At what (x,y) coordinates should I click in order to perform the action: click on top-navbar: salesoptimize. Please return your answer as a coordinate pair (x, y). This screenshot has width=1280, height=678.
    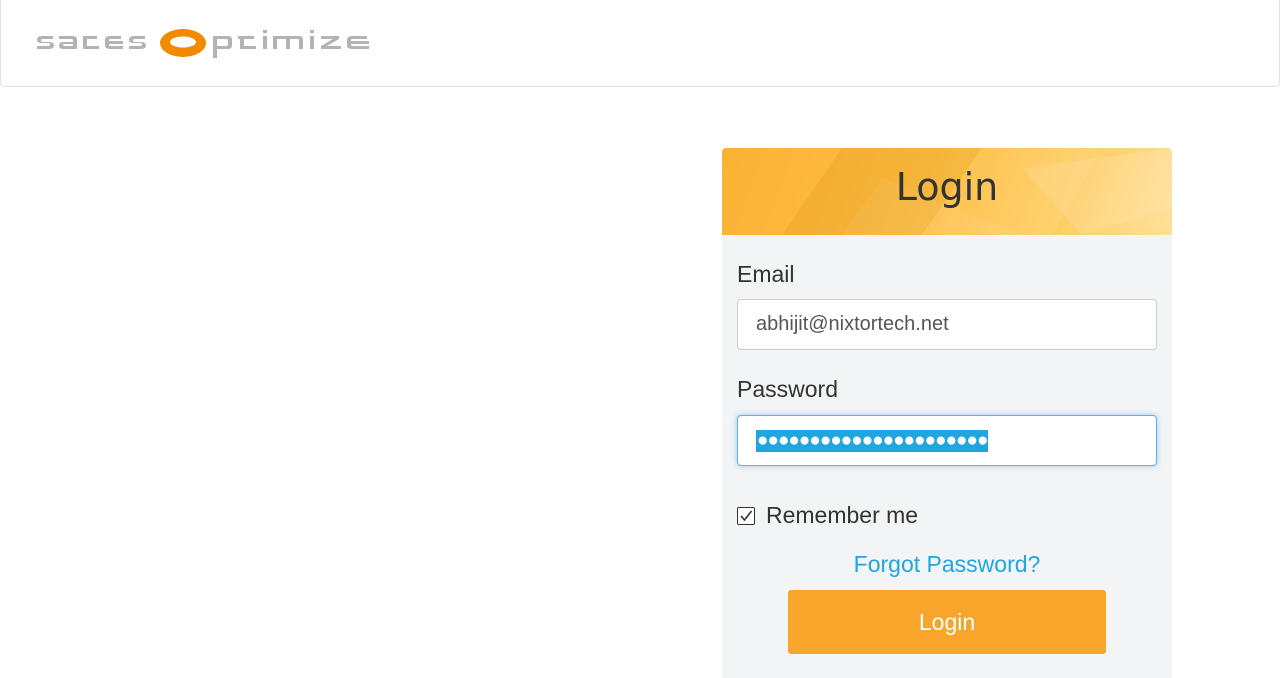
    Looking at the image, I should click on (640, 43).